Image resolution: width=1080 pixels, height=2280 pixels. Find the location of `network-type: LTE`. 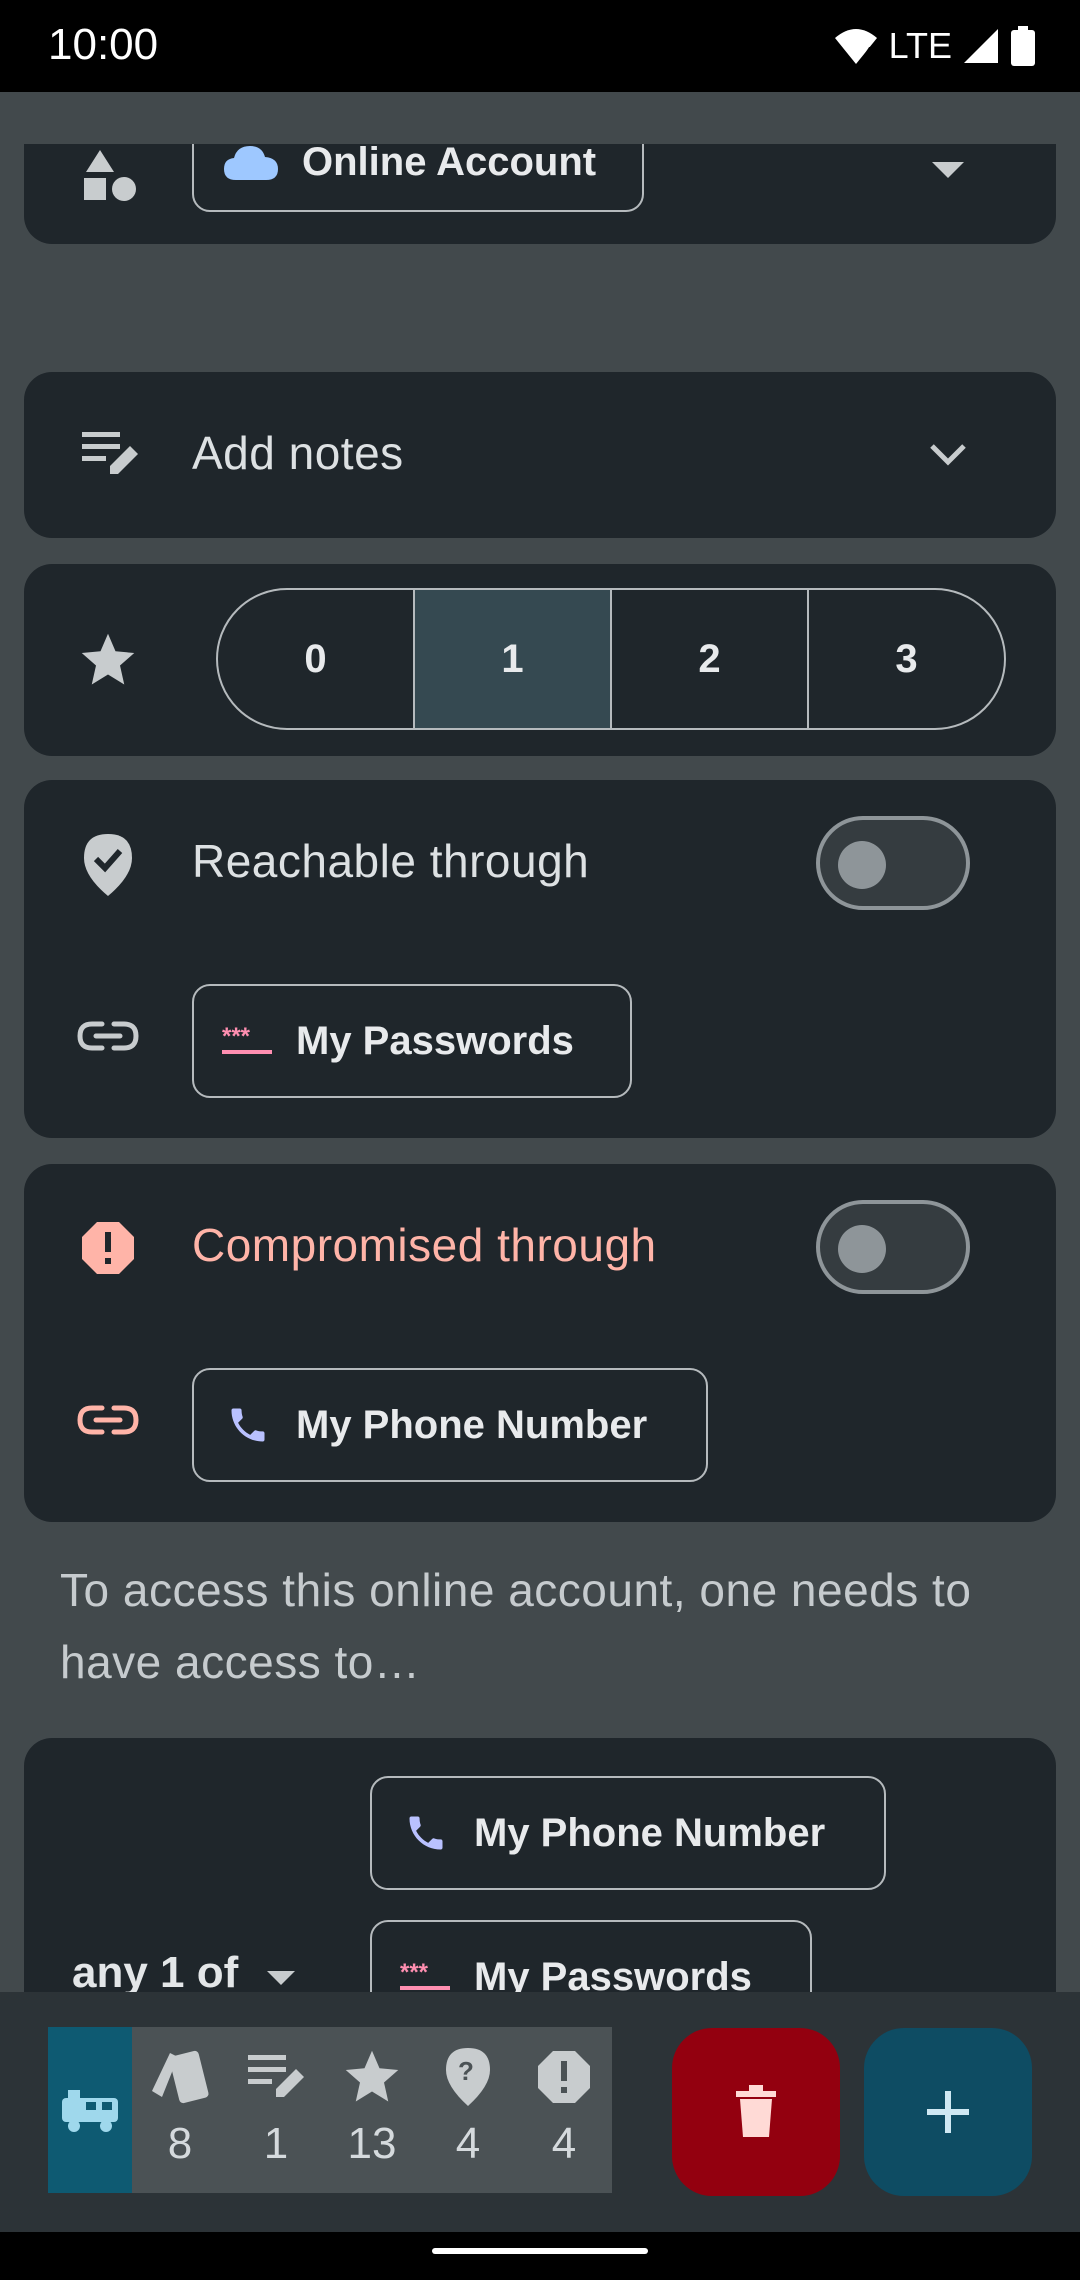

network-type: LTE is located at coordinates (920, 45).